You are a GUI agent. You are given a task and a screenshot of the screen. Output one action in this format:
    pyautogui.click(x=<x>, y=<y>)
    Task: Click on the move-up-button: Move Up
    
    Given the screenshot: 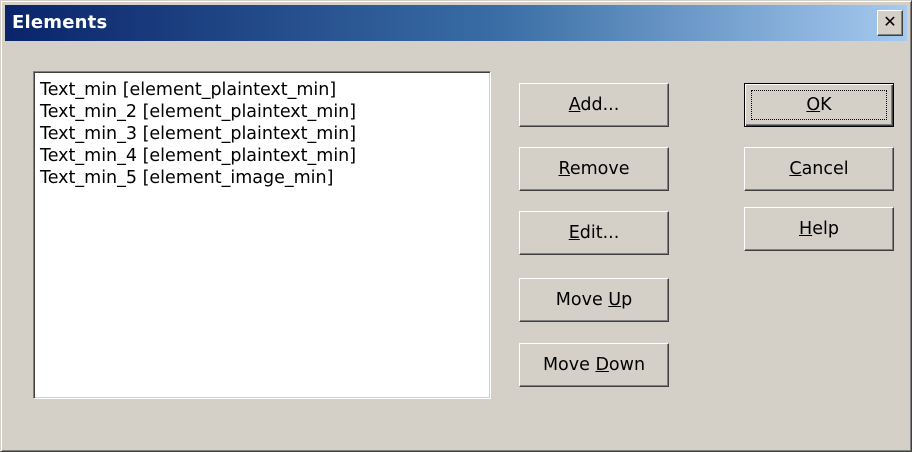 What is the action you would take?
    pyautogui.click(x=594, y=300)
    